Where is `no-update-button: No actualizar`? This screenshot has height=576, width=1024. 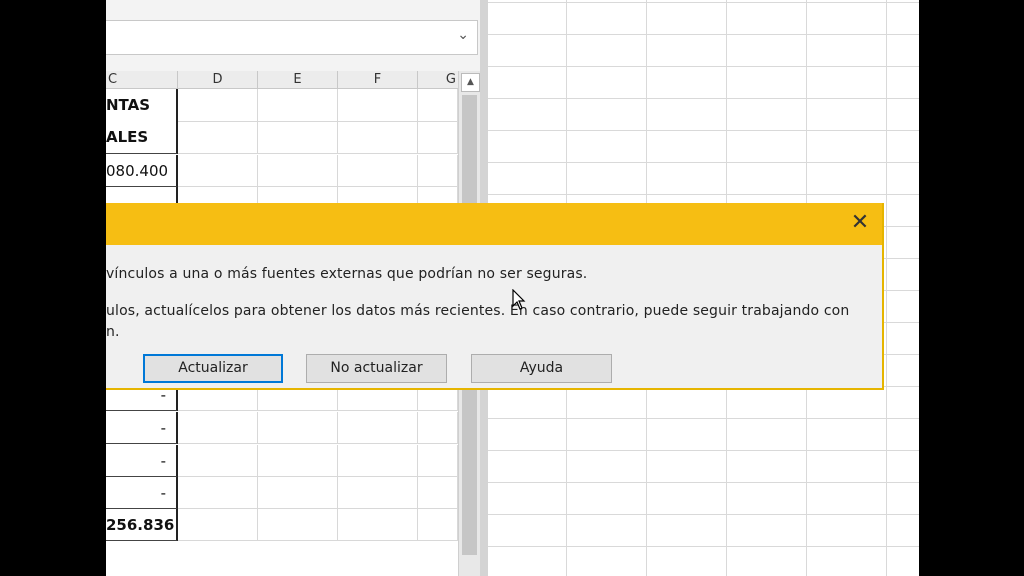 no-update-button: No actualizar is located at coordinates (376, 368).